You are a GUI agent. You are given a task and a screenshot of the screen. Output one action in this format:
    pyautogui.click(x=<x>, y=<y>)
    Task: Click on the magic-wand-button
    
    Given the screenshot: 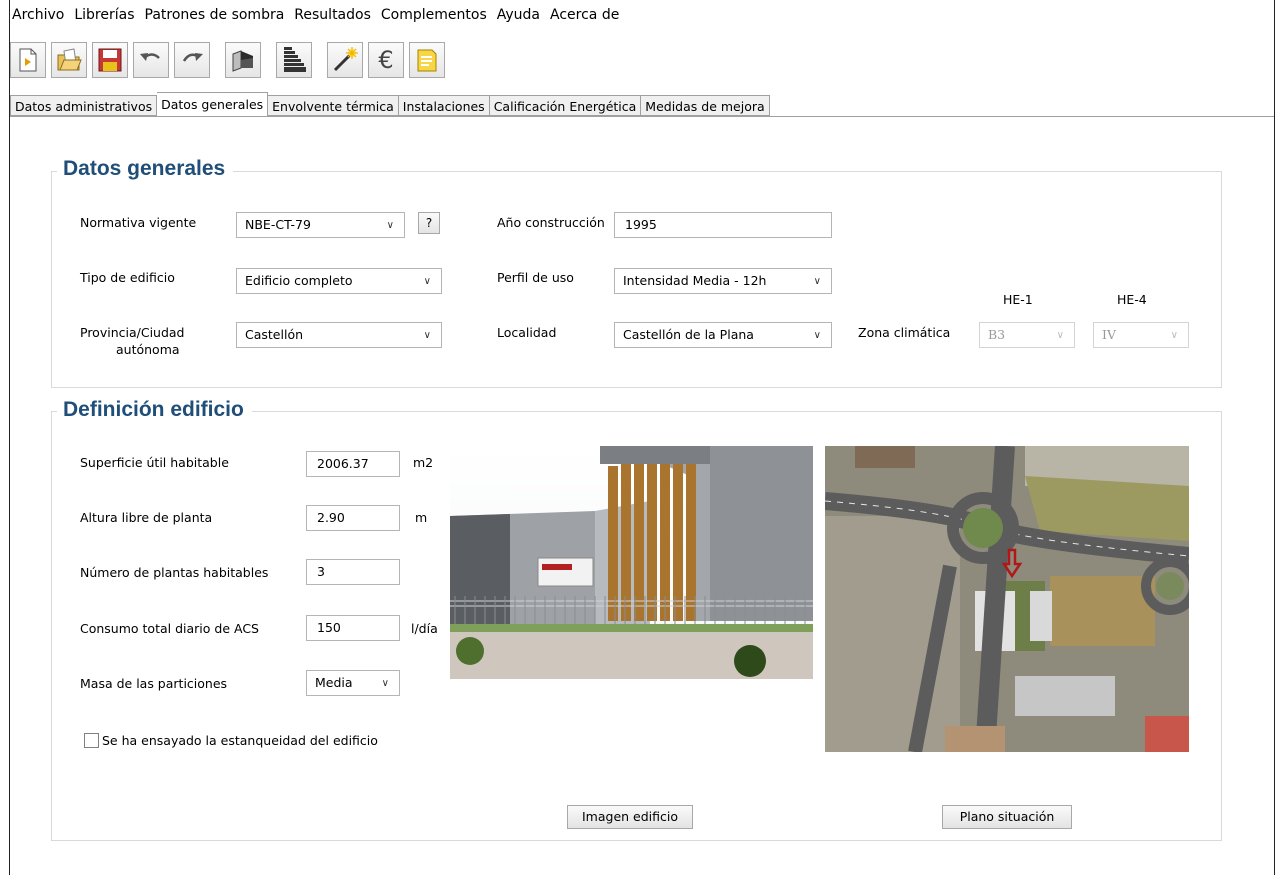 What is the action you would take?
    pyautogui.click(x=345, y=60)
    